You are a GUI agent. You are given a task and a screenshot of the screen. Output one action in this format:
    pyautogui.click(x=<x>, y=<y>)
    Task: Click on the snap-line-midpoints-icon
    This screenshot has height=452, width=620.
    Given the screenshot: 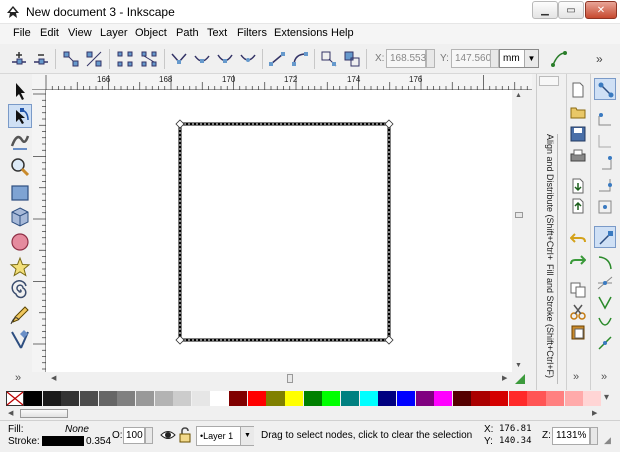 What is the action you would take?
    pyautogui.click(x=605, y=343)
    